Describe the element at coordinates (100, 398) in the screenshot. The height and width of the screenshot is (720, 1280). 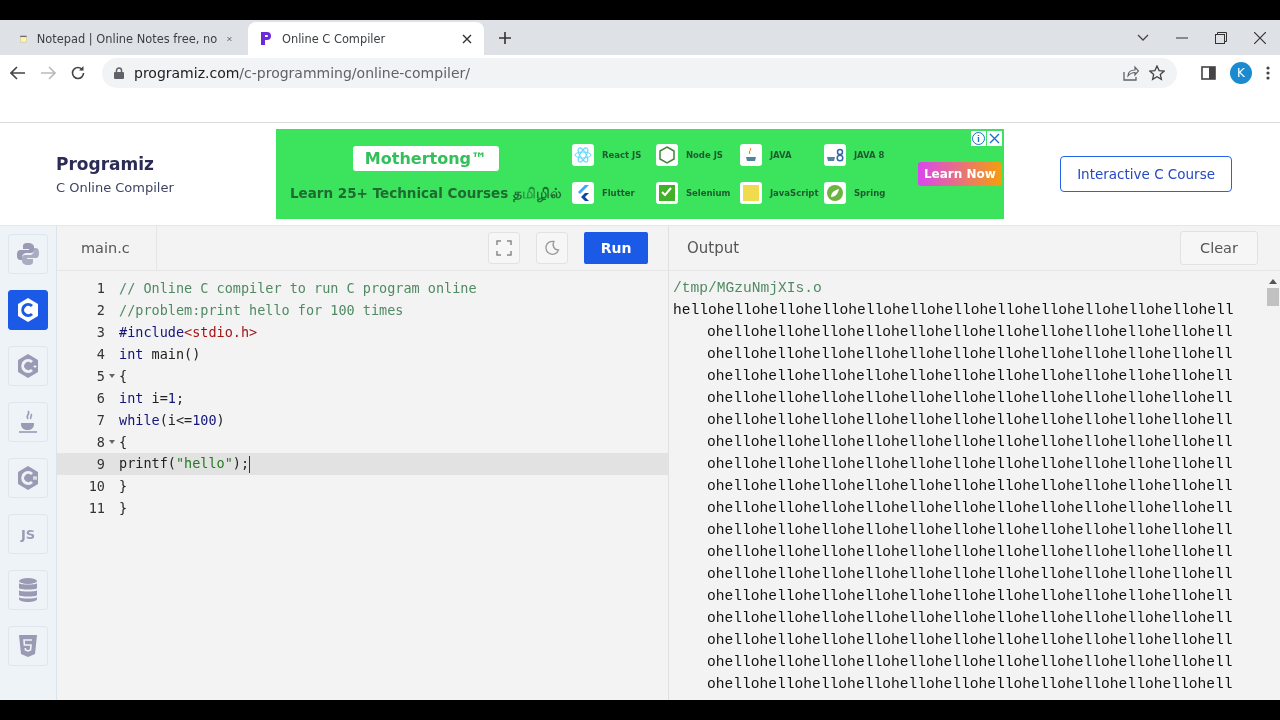
I see `line-number: 6` at that location.